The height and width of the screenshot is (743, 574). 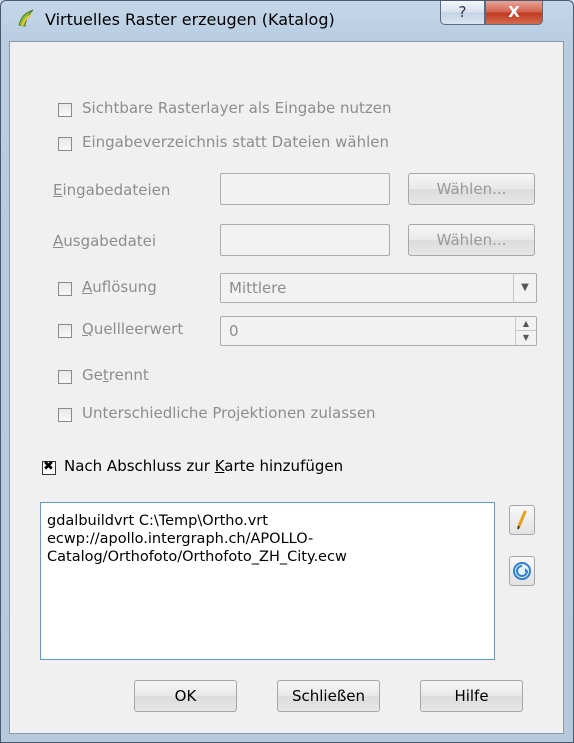 I want to click on ok-button: OK, so click(x=185, y=696).